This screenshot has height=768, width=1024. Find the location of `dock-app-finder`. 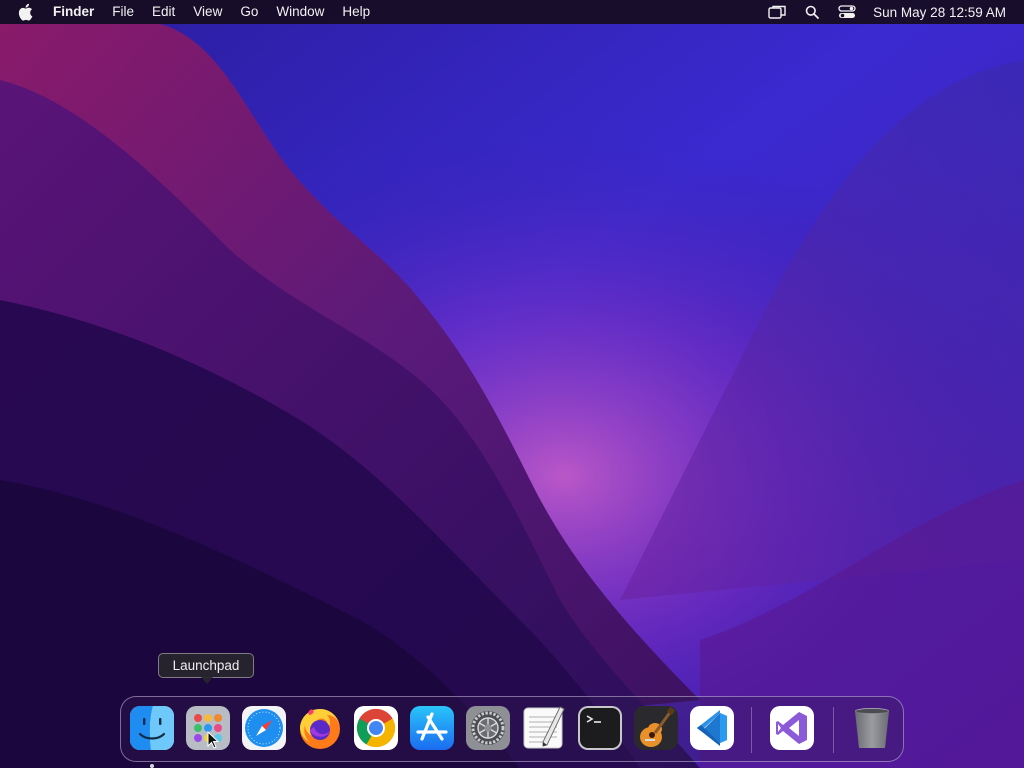

dock-app-finder is located at coordinates (152, 736).